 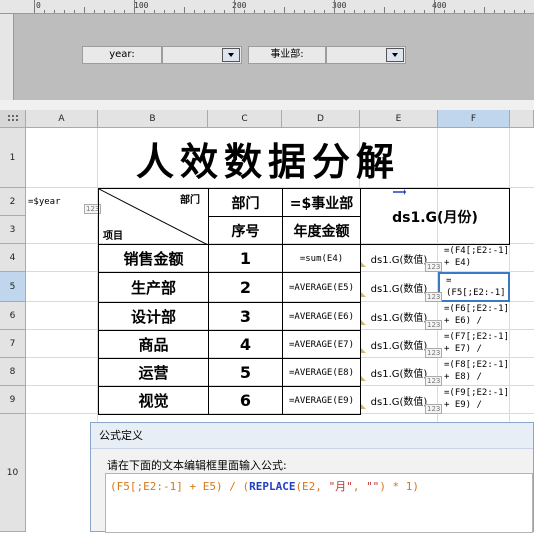 I want to click on seq-cell: 6, so click(x=245, y=400).